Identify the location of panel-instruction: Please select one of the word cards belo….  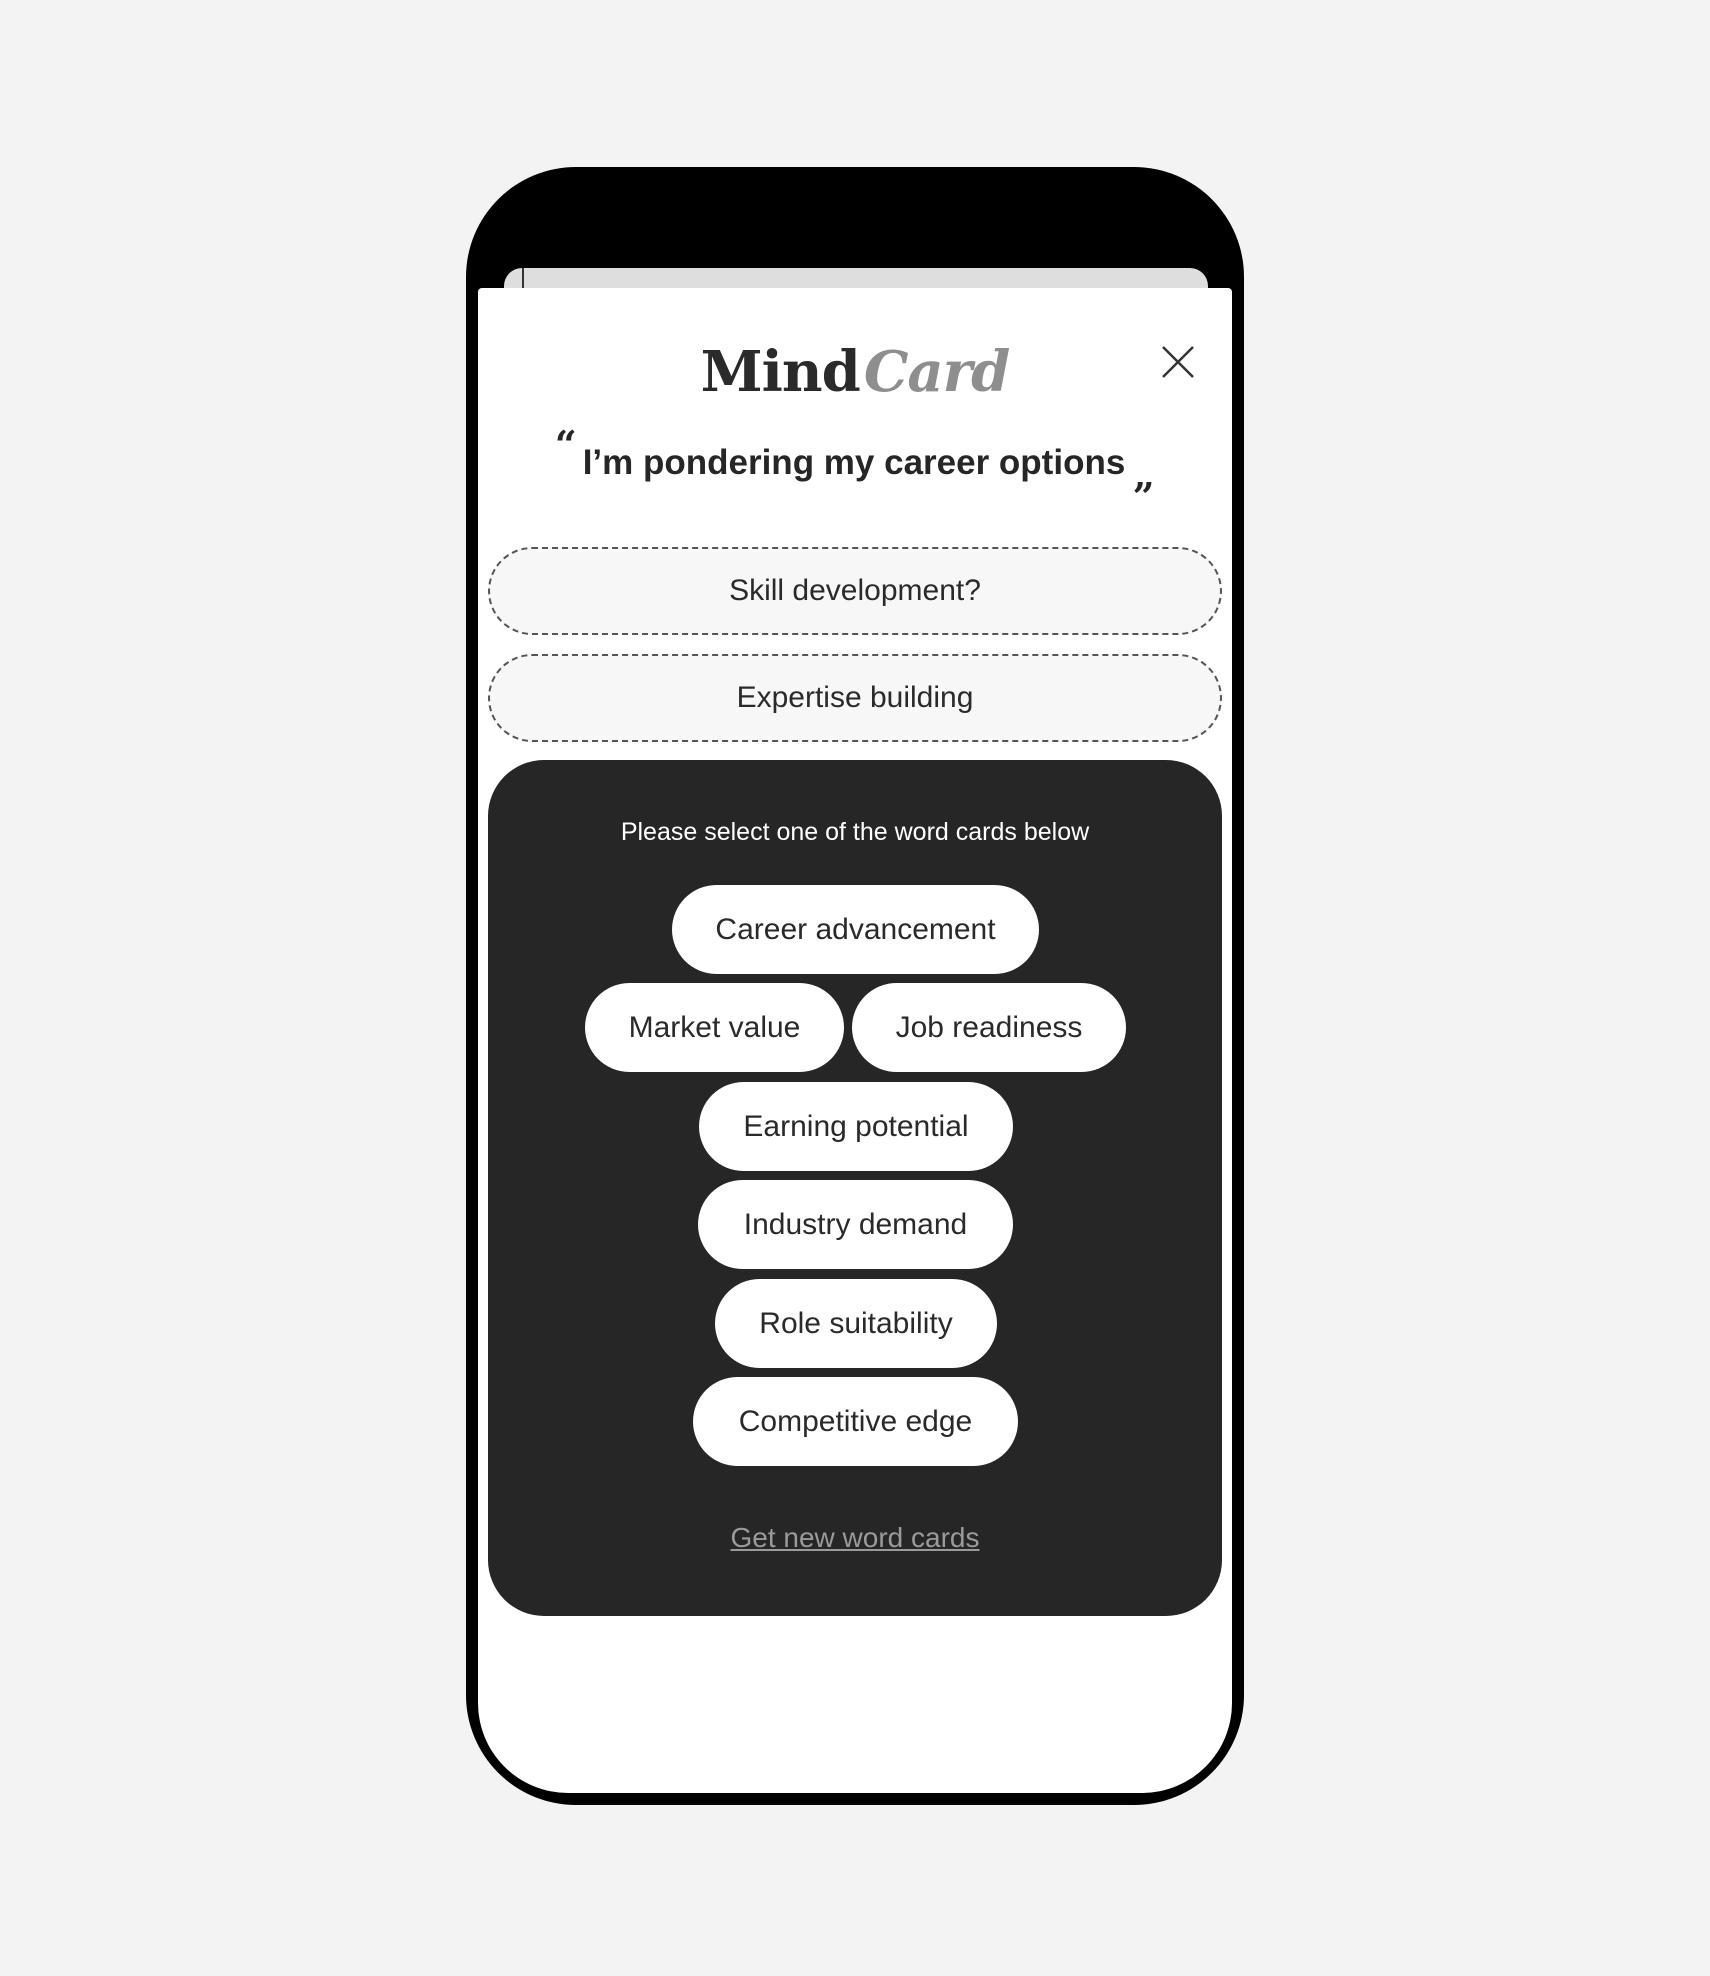
(855, 832).